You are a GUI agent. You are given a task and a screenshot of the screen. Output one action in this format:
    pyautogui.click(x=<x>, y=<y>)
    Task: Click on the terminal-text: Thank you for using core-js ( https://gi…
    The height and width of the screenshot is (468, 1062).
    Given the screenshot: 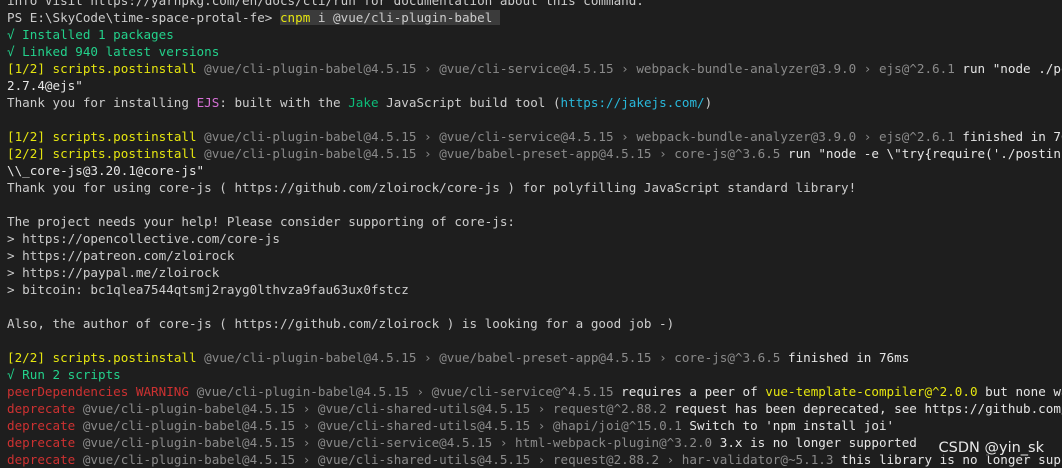 What is the action you would take?
    pyautogui.click(x=432, y=187)
    